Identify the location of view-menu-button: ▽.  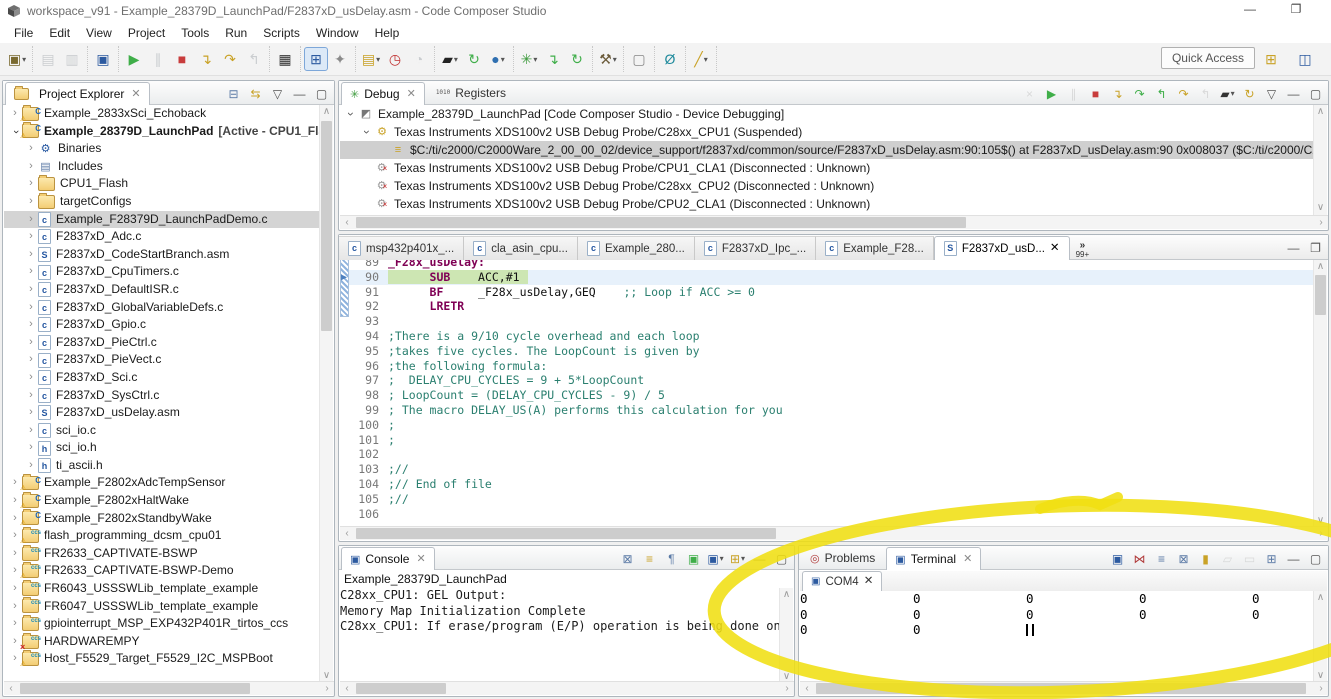
(277, 93).